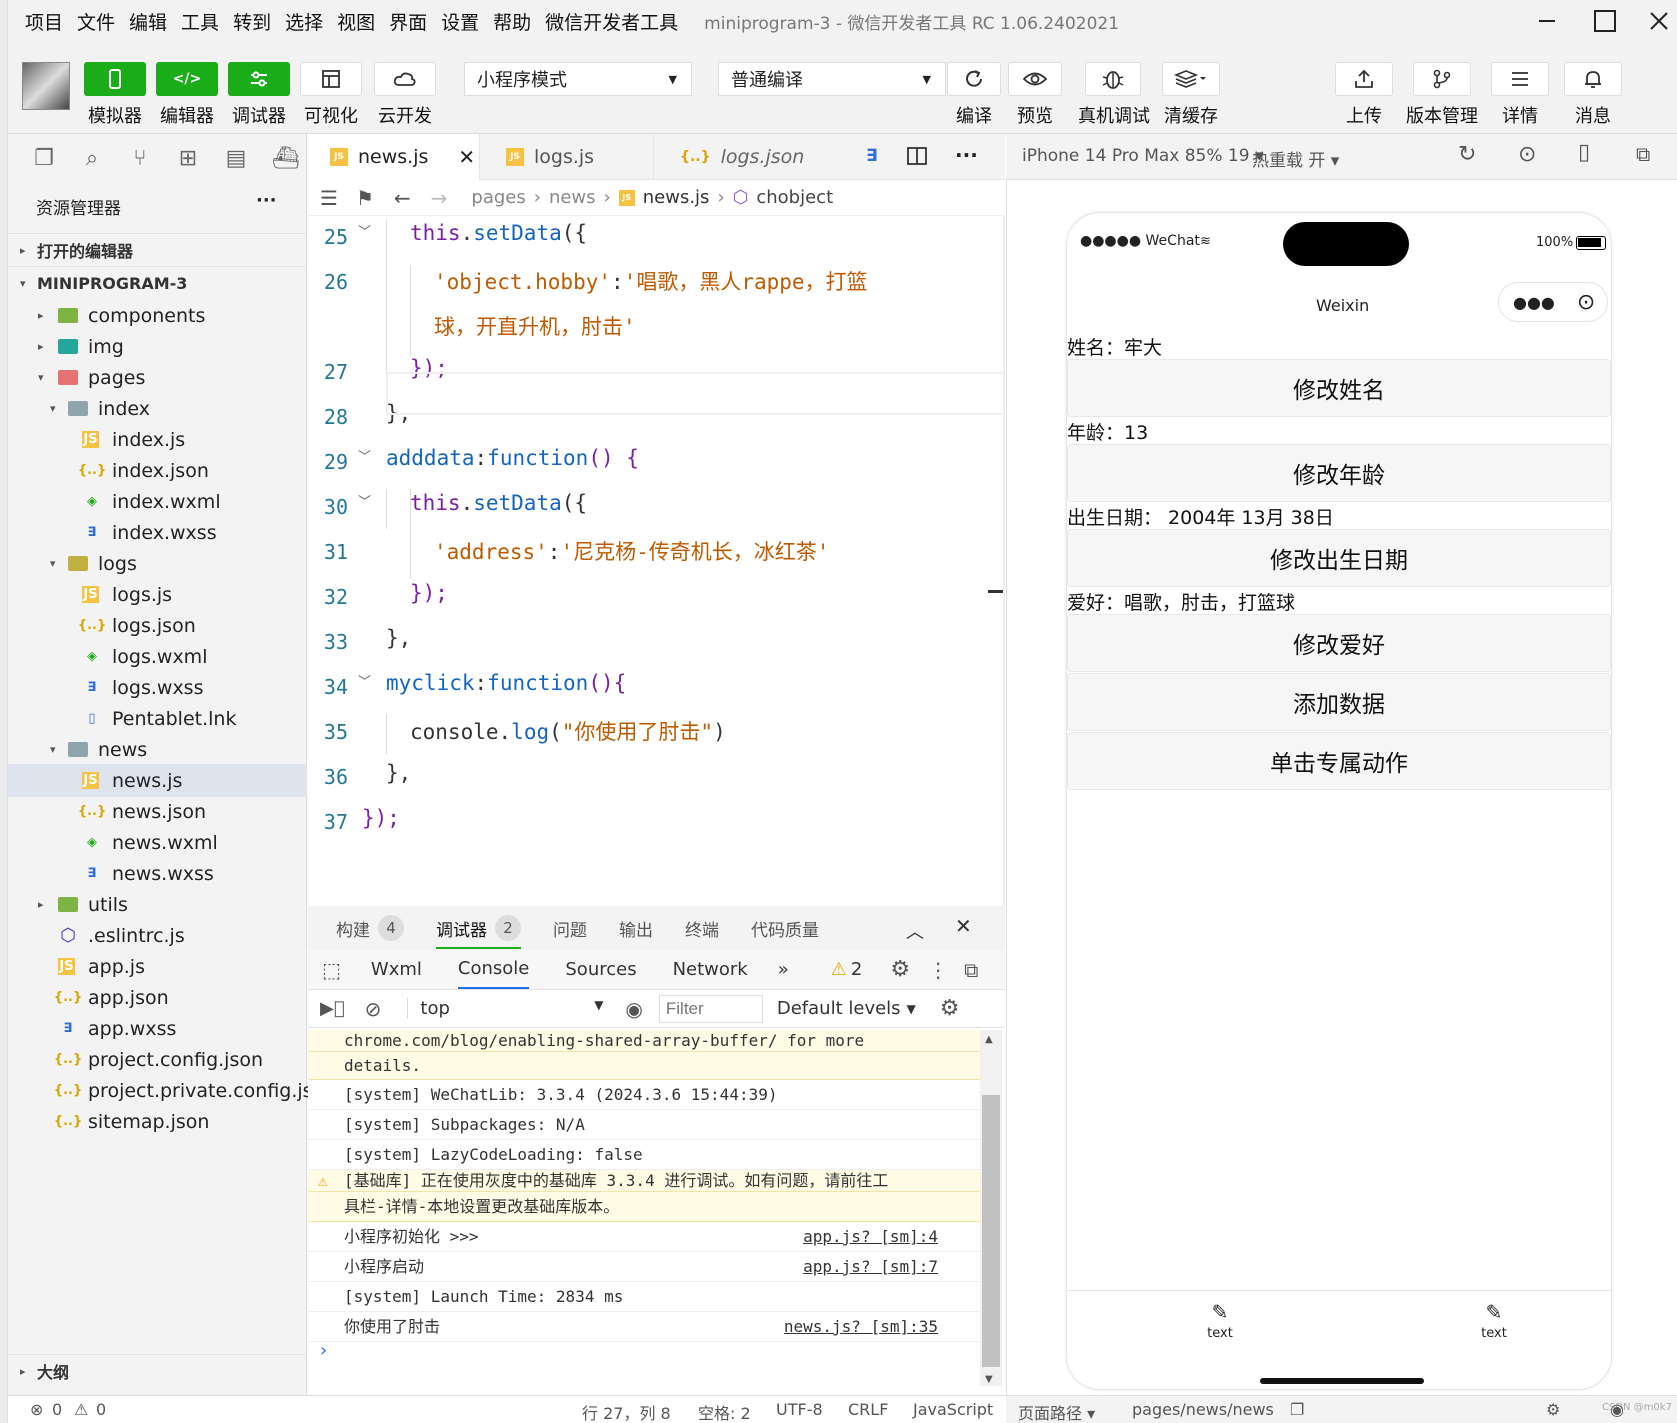 The height and width of the screenshot is (1423, 1677). Describe the element at coordinates (1520, 79) in the screenshot. I see `details-button` at that location.